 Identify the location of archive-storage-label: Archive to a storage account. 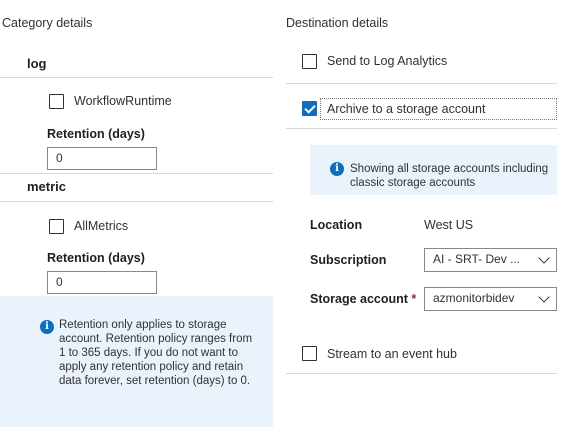
(406, 109).